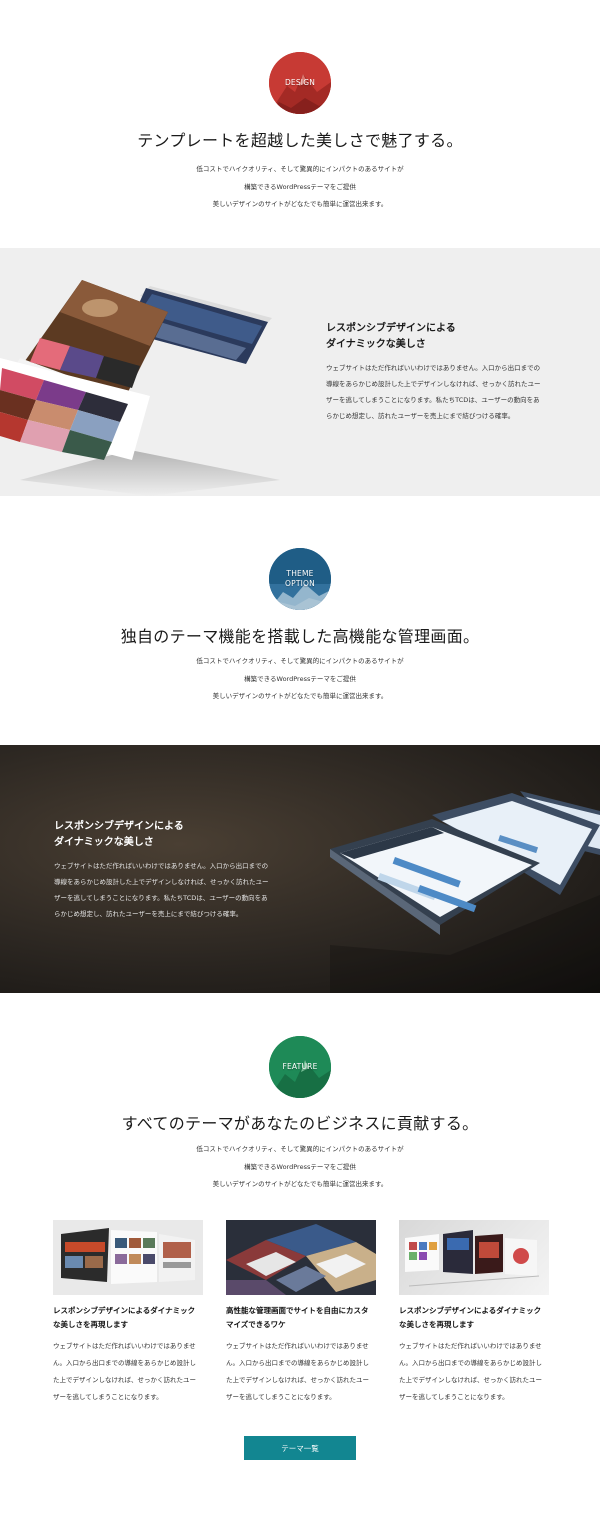  I want to click on card-title: 高性能な管理画面でサイトを自由にカスタ マイズできるワケ, so click(301, 1318).